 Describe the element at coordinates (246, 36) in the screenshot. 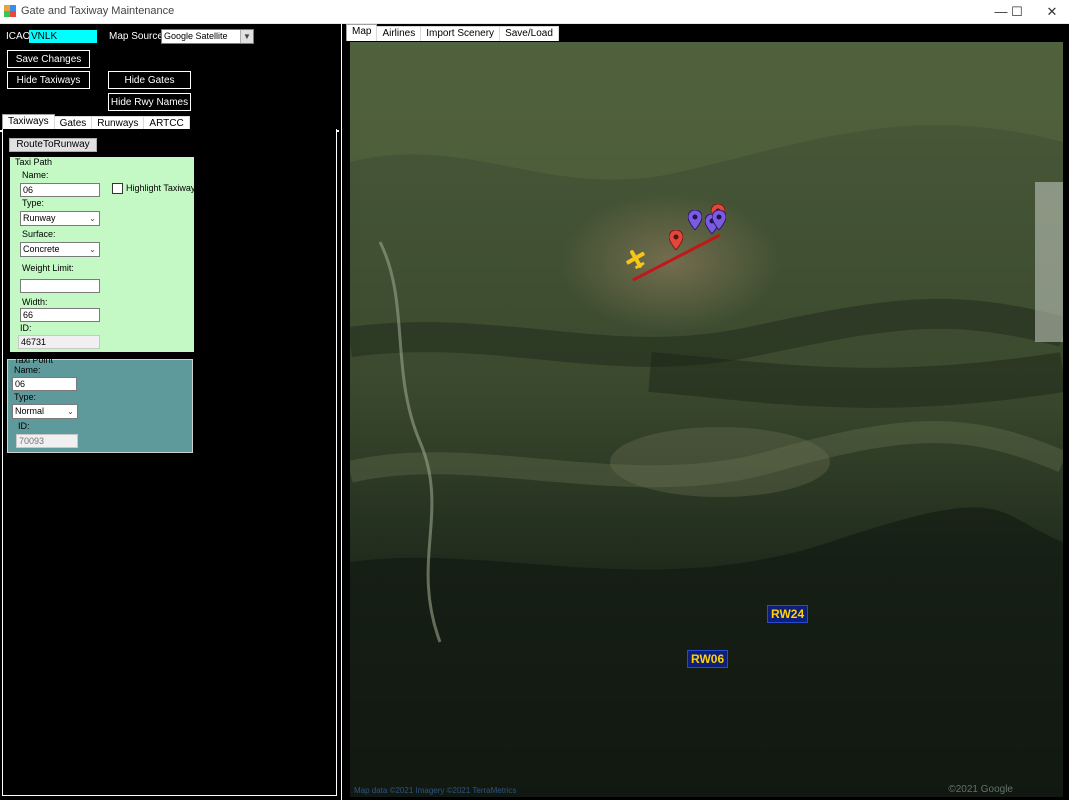

I see `chevron-down-icon: ▼` at that location.